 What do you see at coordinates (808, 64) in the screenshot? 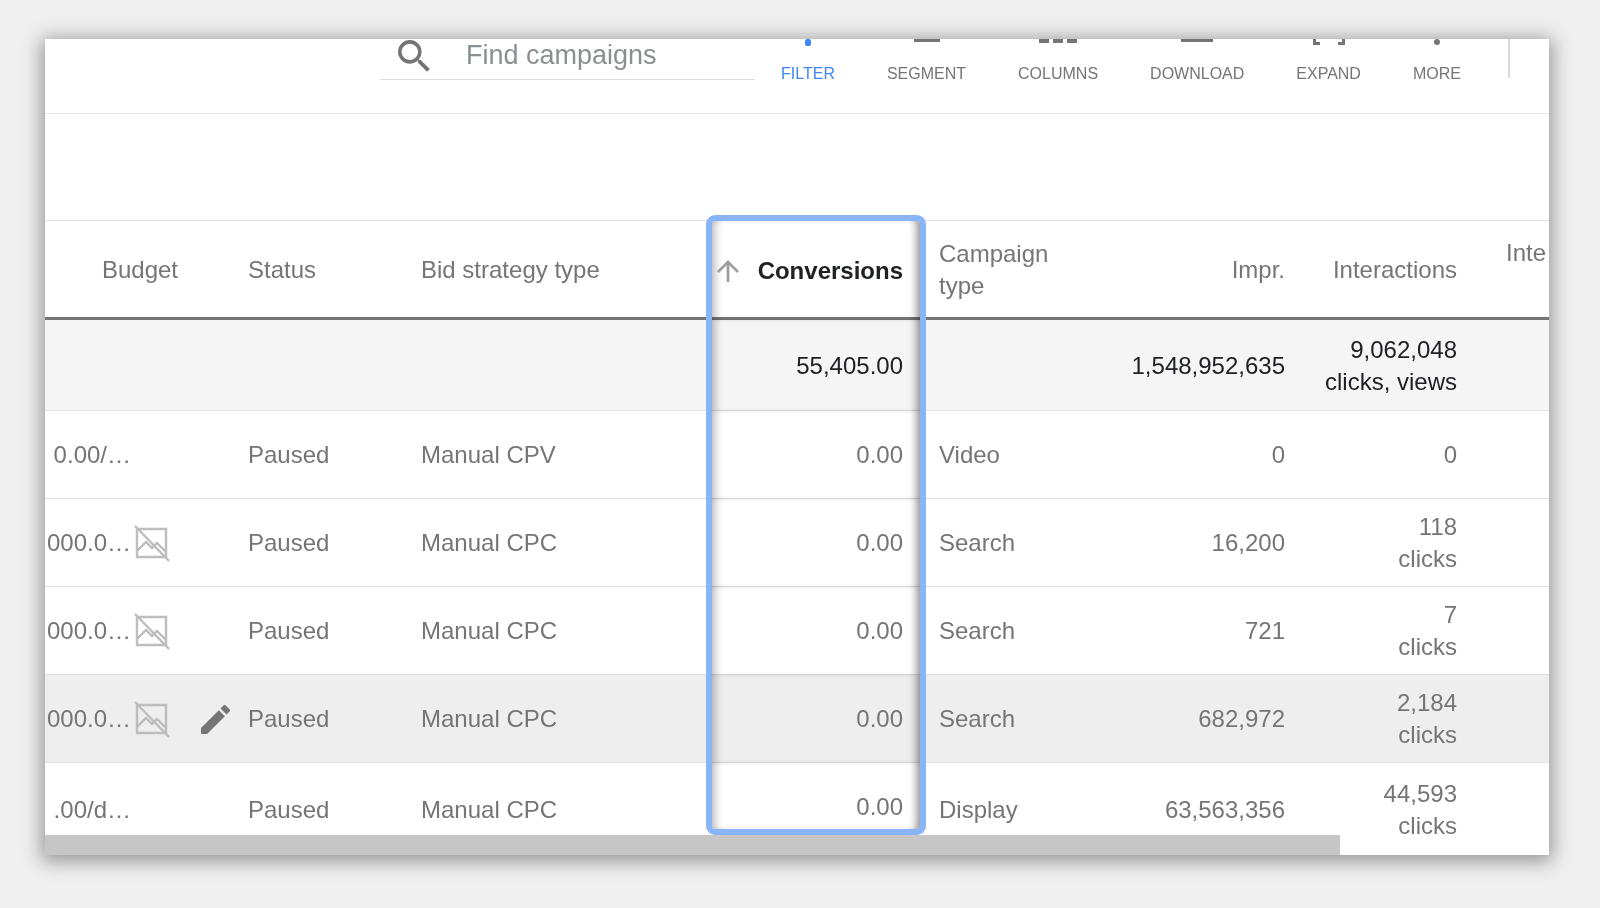
I see `filter-button: FILTER` at bounding box center [808, 64].